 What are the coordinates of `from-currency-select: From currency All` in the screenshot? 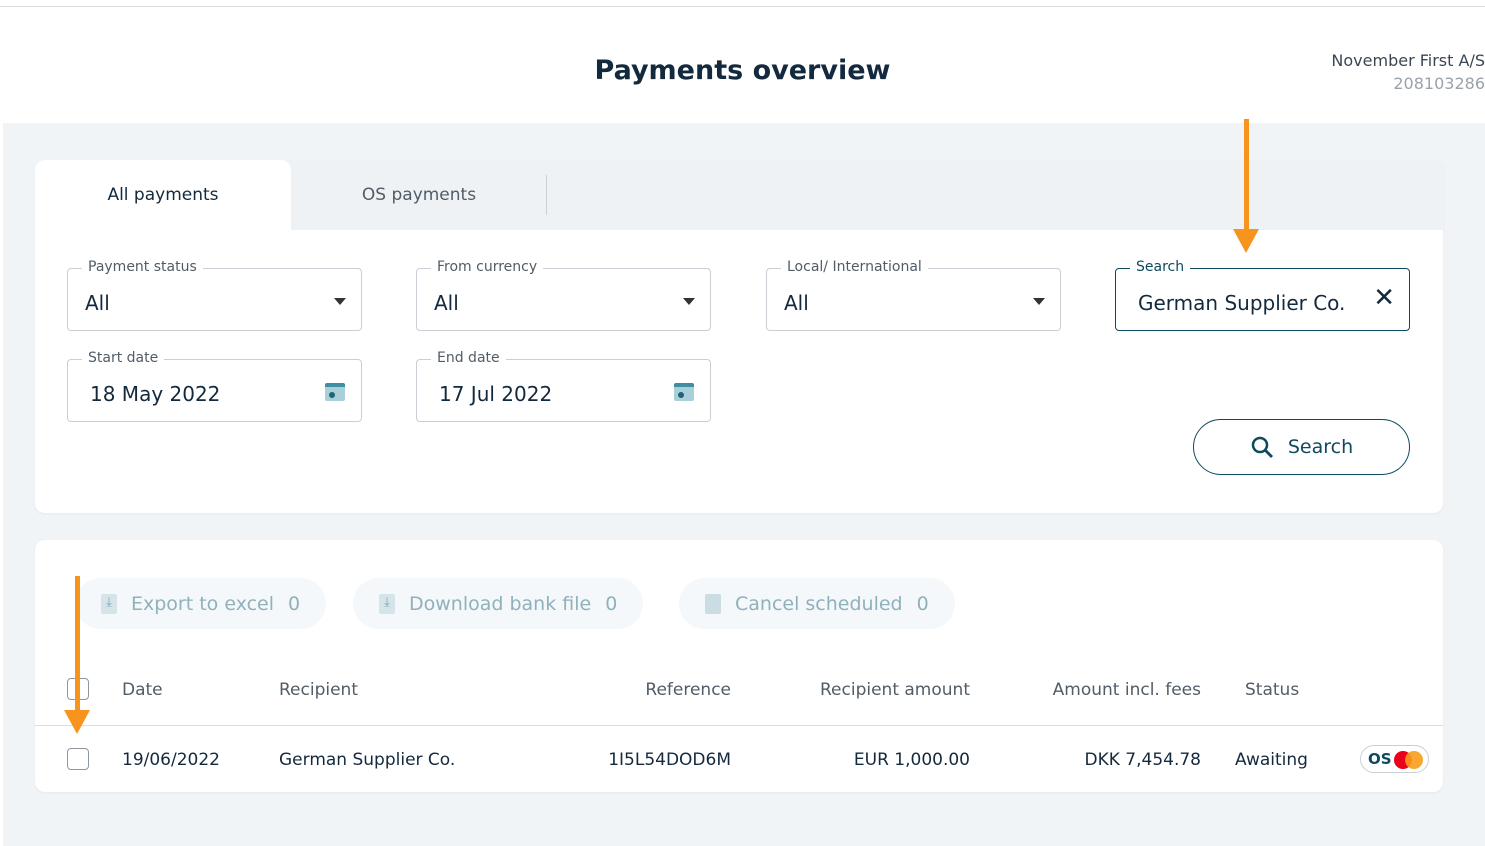 It's located at (563, 295).